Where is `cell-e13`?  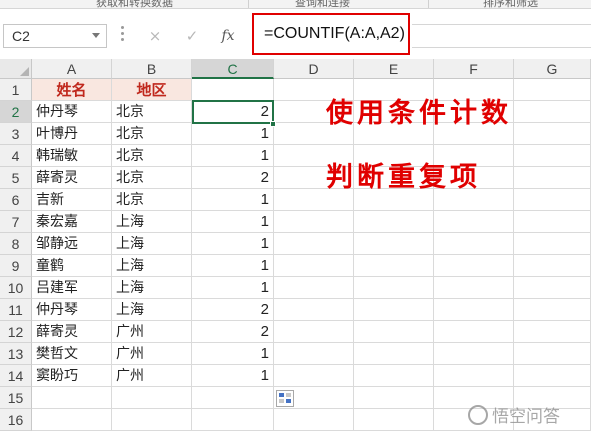 cell-e13 is located at coordinates (394, 354).